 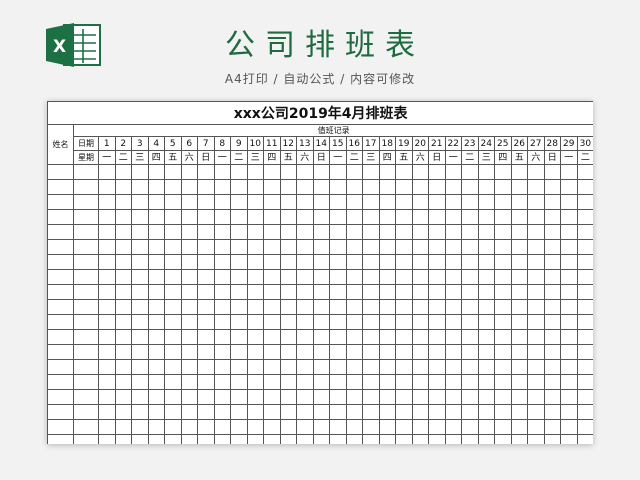 What do you see at coordinates (387, 157) in the screenshot?
I see `weekday-header-cell: 四` at bounding box center [387, 157].